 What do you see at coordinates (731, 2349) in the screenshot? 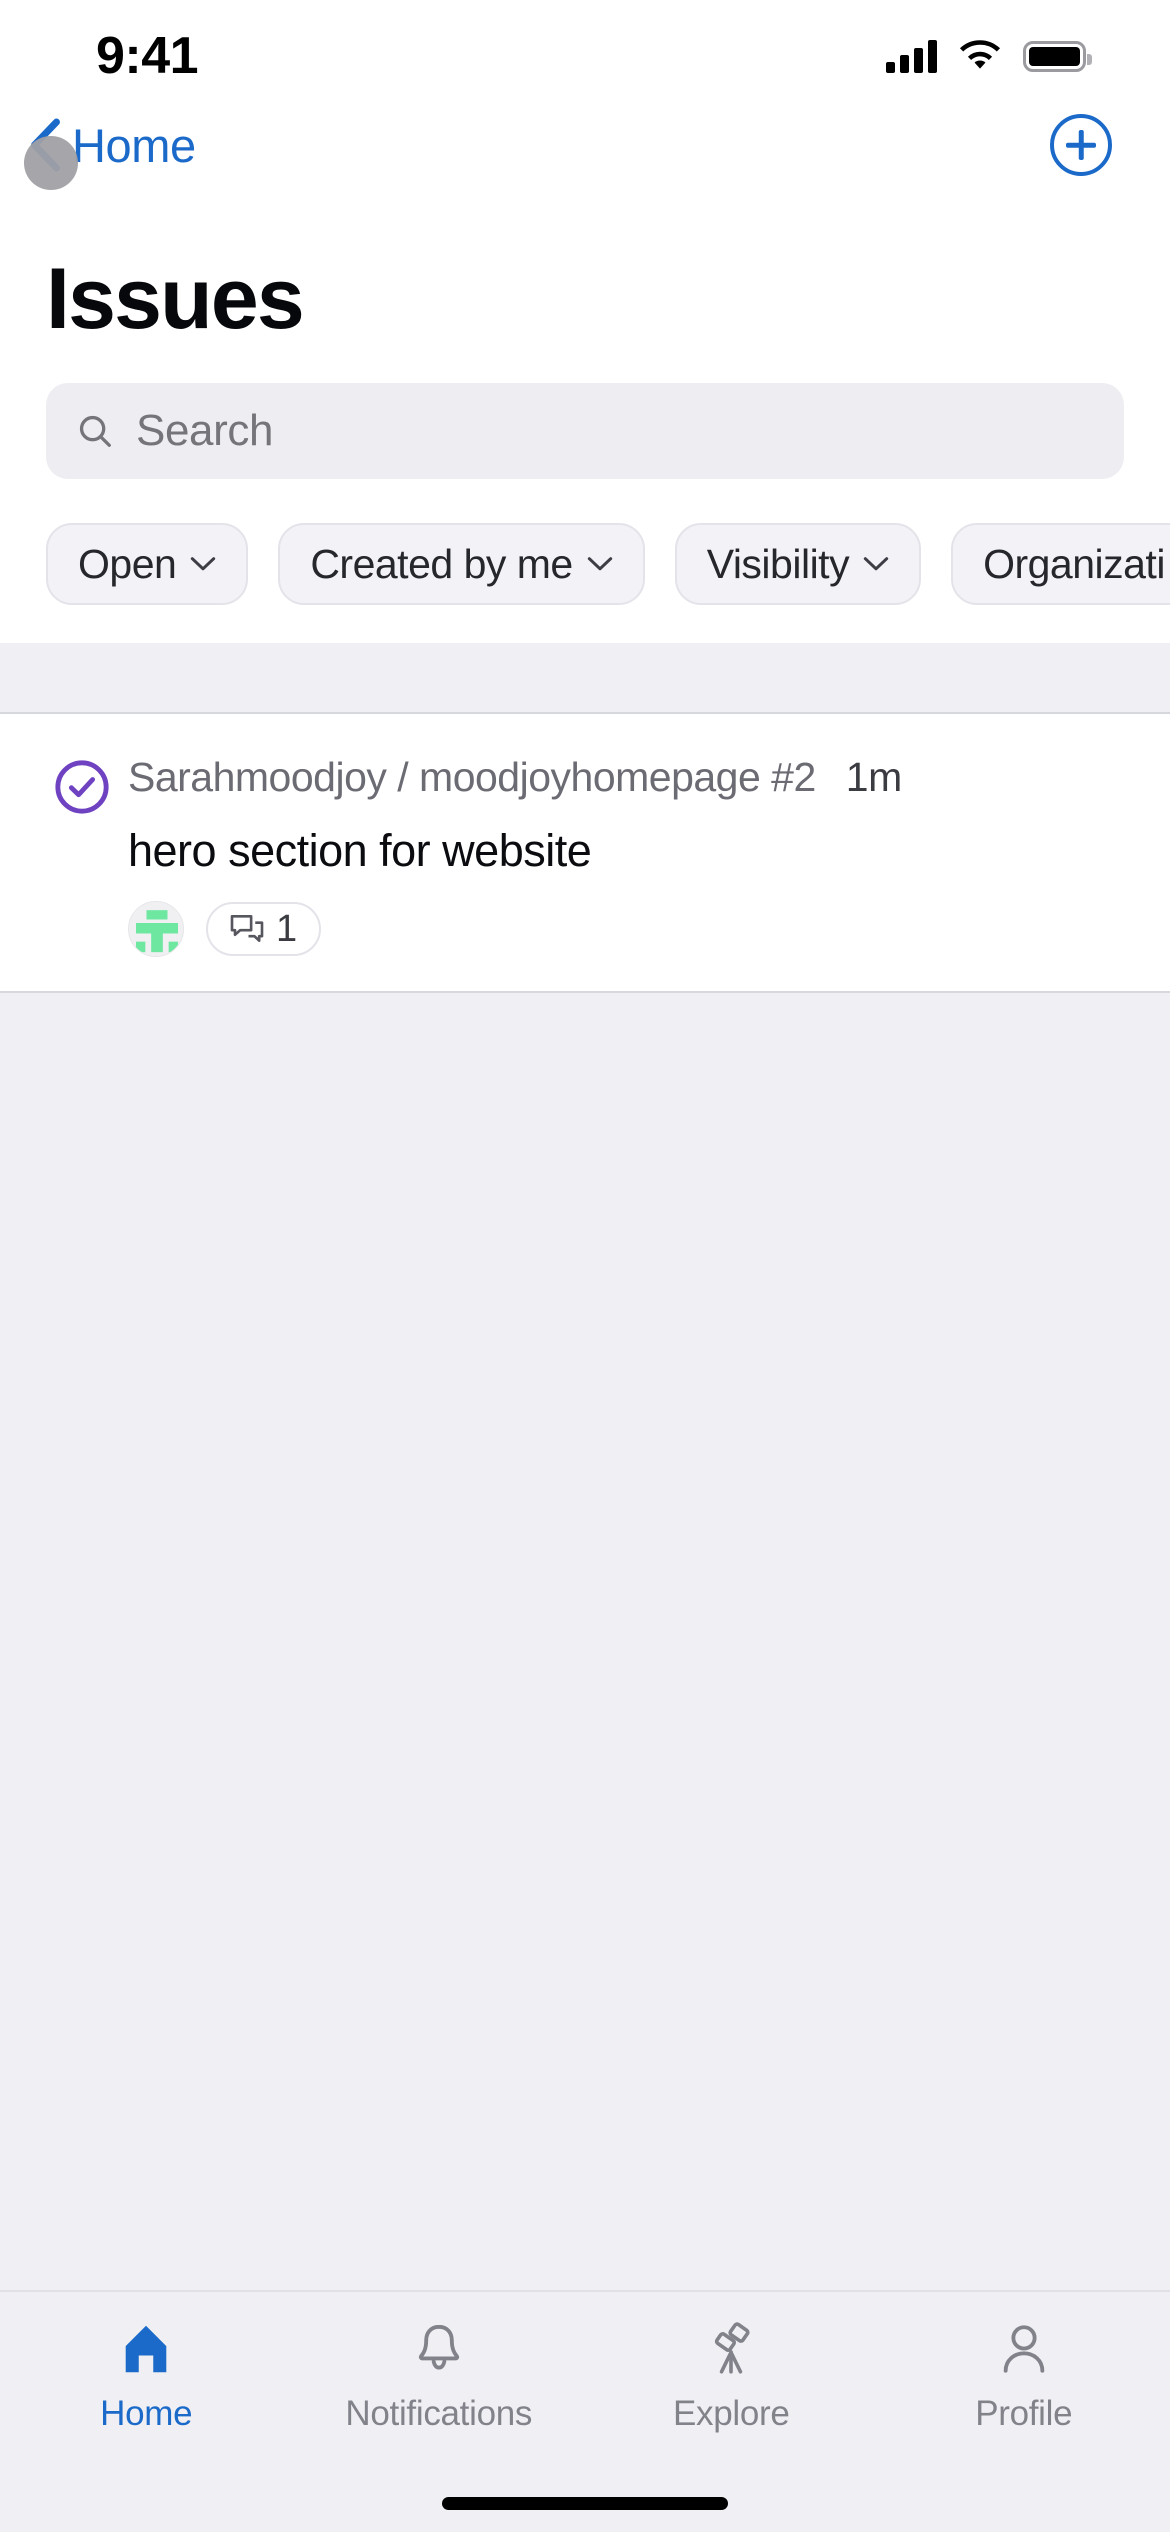
I see `telescope-icon` at bounding box center [731, 2349].